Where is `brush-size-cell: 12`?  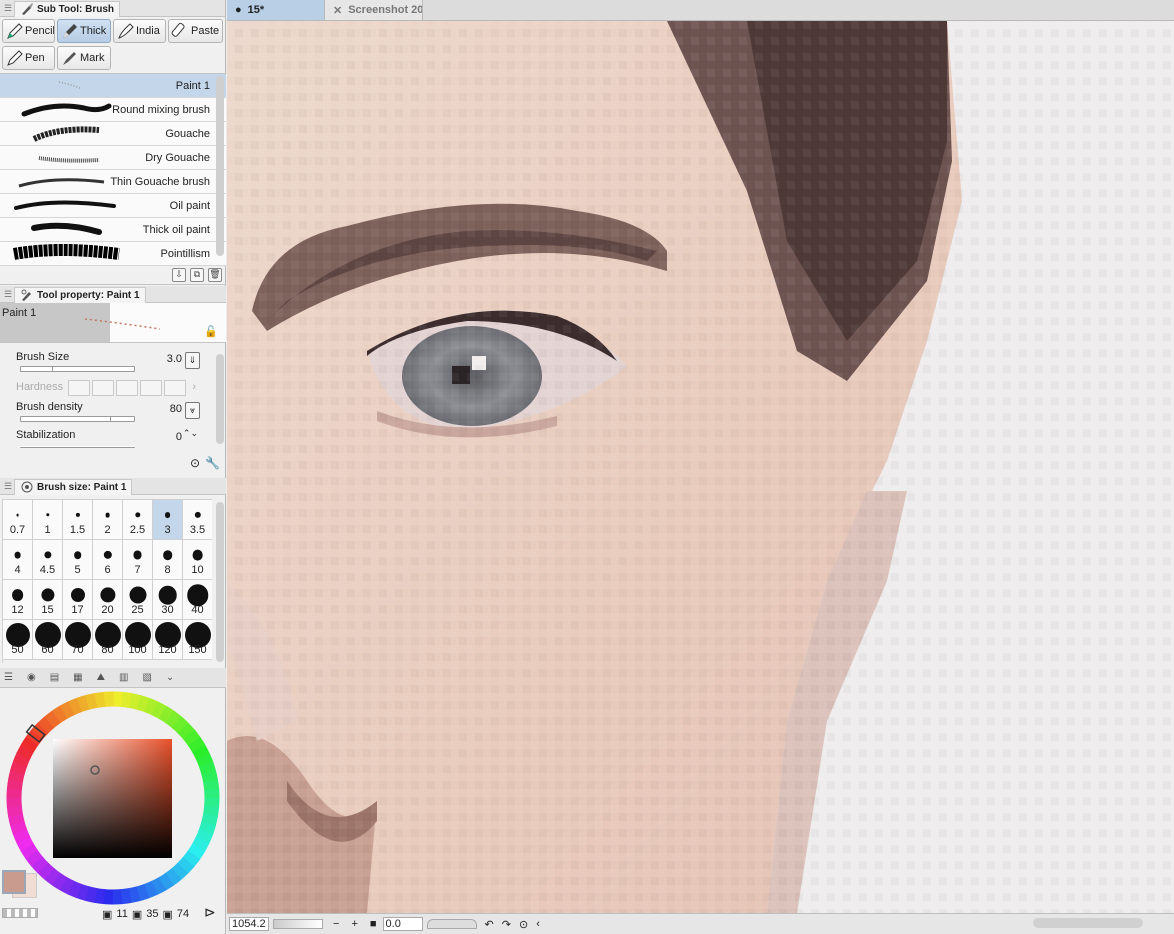
brush-size-cell: 12 is located at coordinates (18, 600).